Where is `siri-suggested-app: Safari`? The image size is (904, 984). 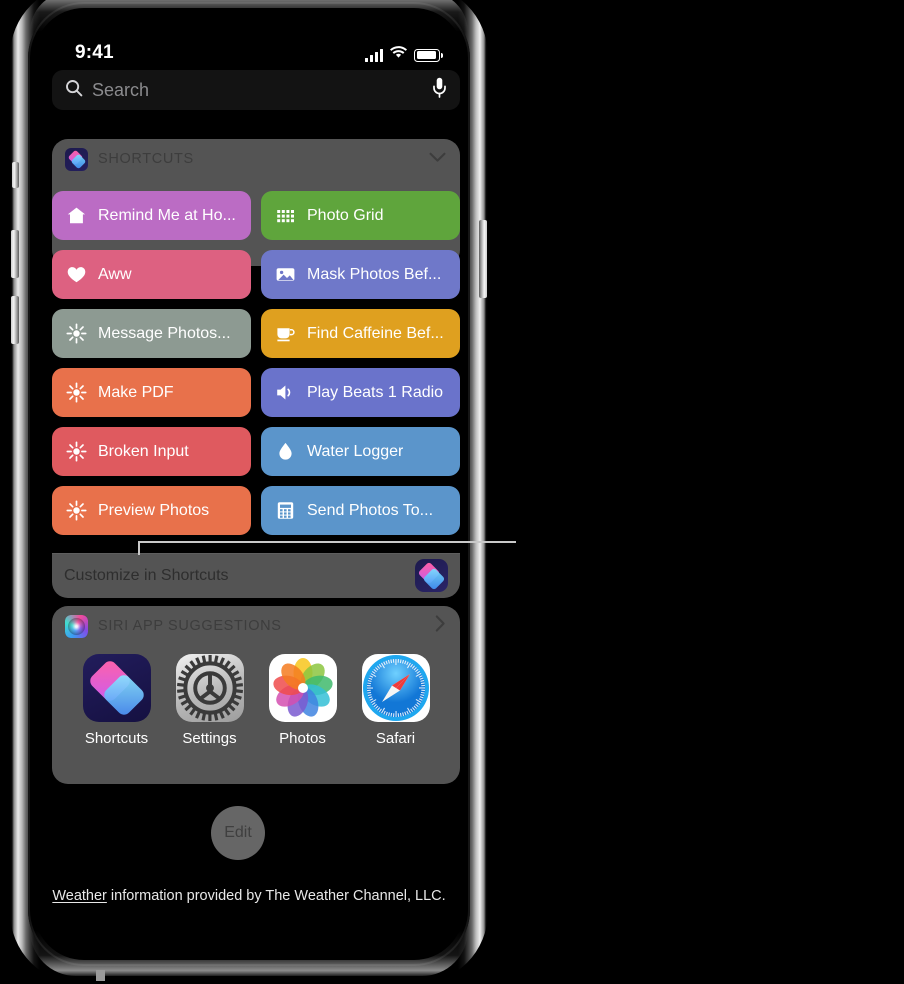 siri-suggested-app: Safari is located at coordinates (396, 700).